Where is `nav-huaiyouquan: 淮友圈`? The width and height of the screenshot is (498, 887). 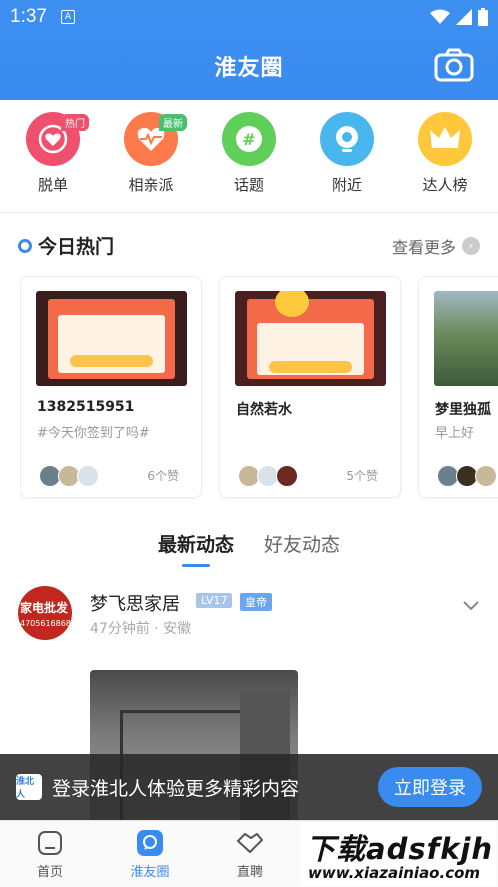
nav-huaiyouquan: 淮友圈 is located at coordinates (150, 854).